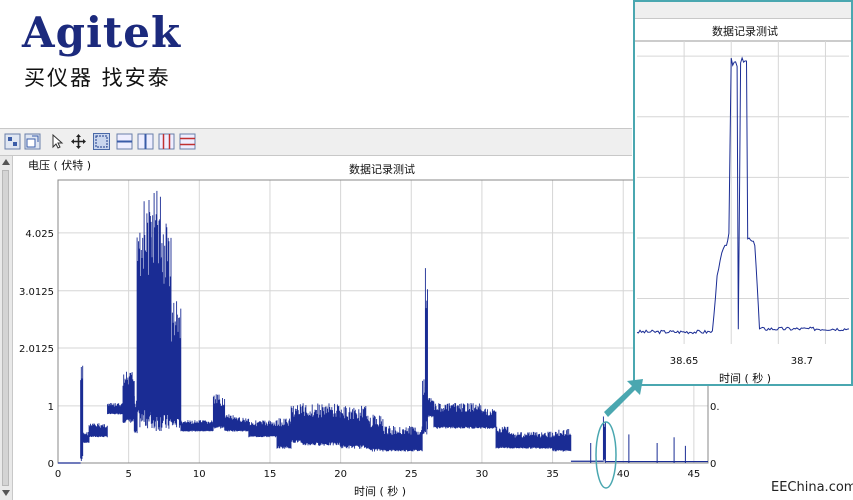  I want to click on zoom-arrow-icon, so click(623, 398).